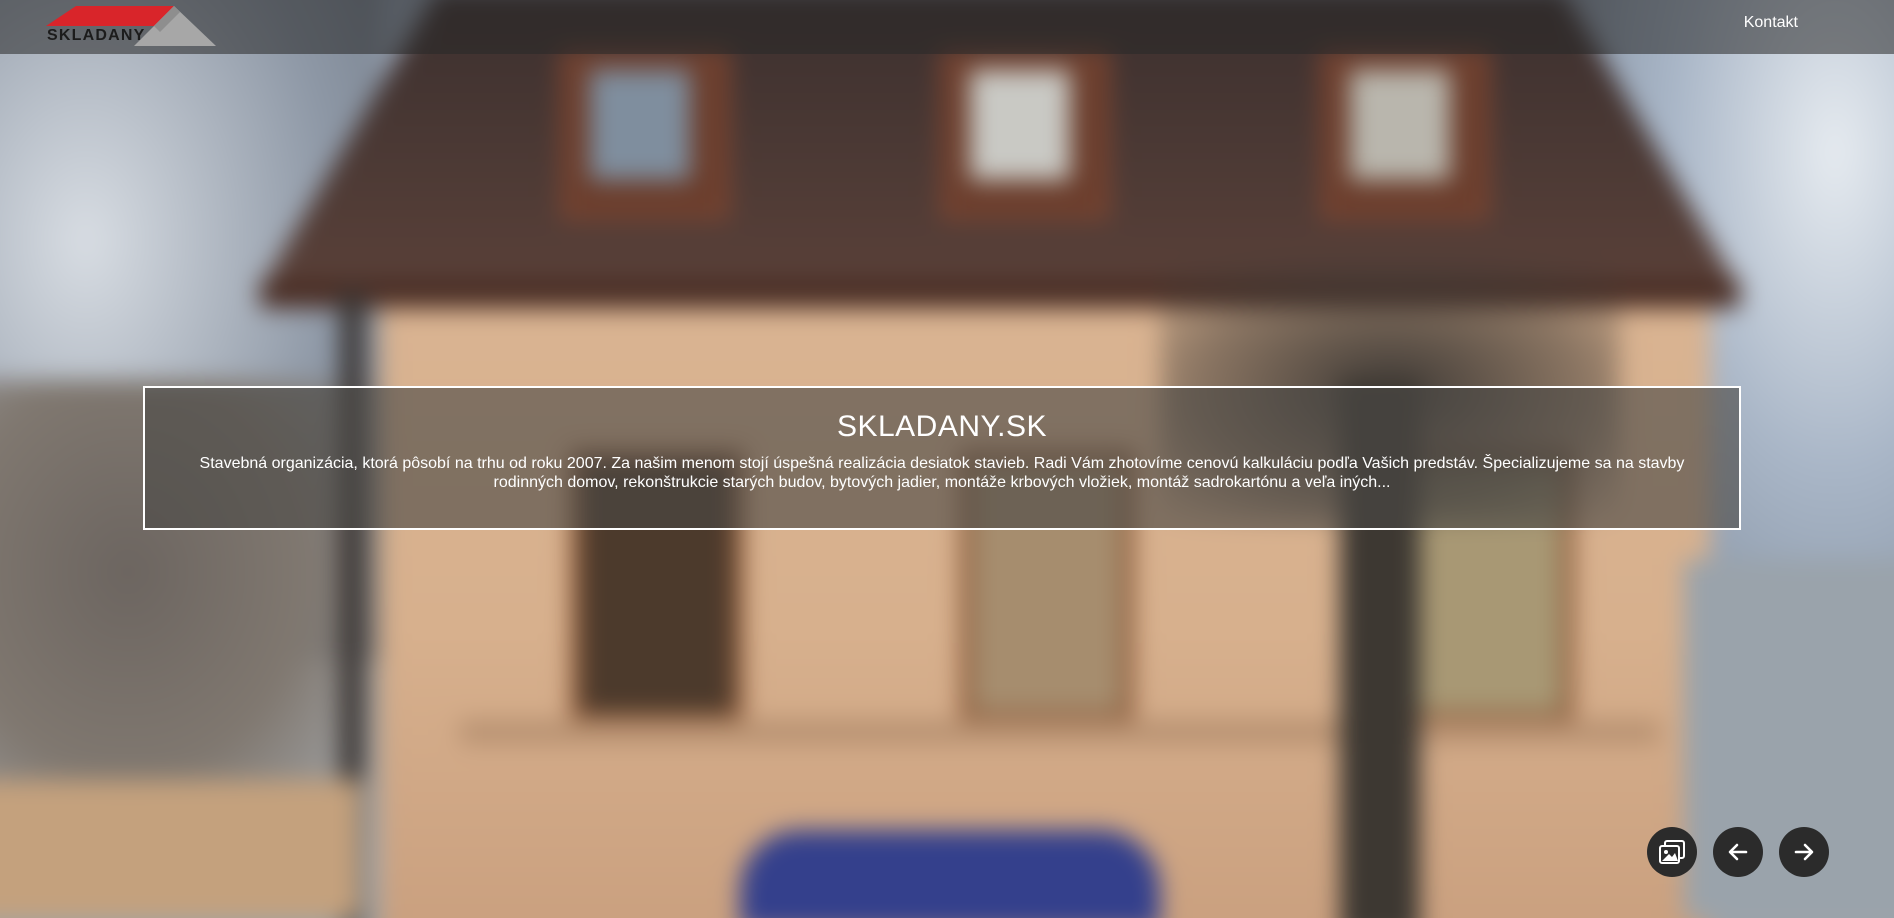  Describe the element at coordinates (947, 27) in the screenshot. I see `top-navbar: SKLADANY Kontakt` at that location.